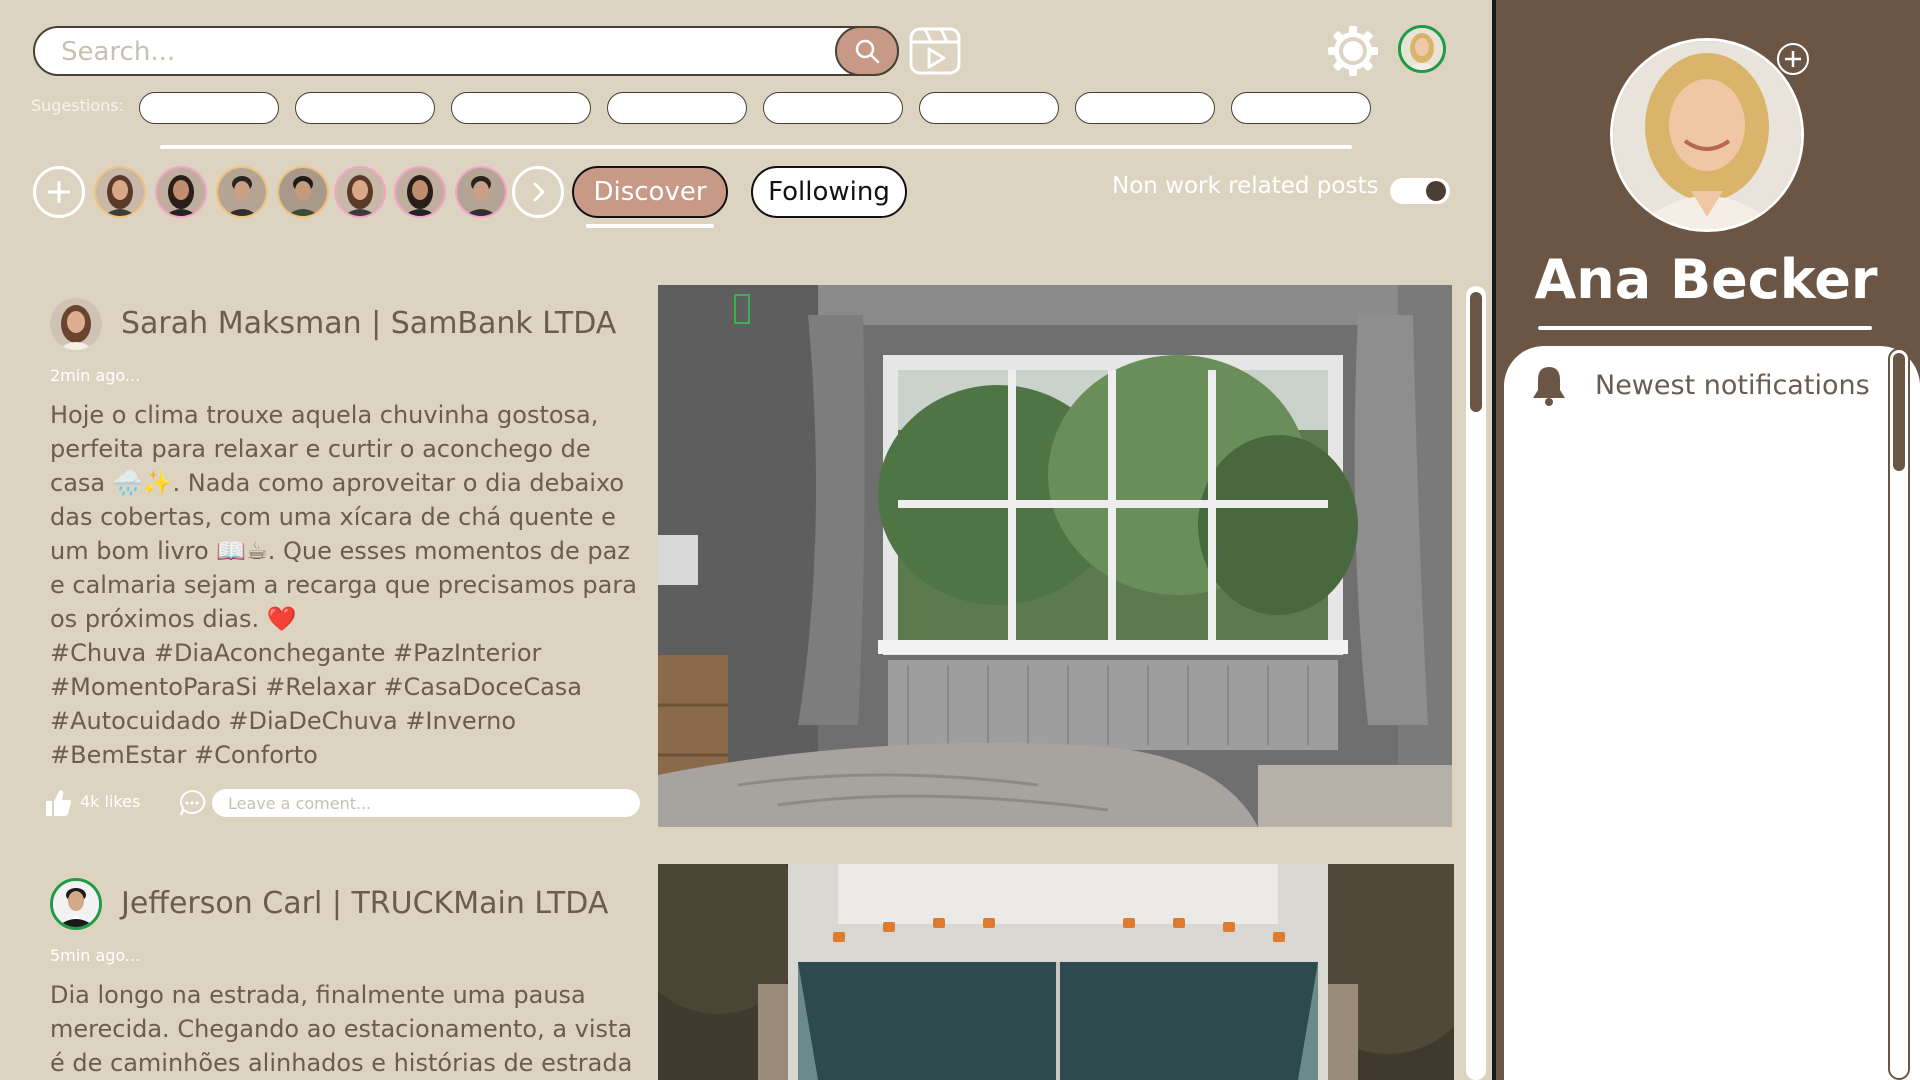 The image size is (1920, 1080). What do you see at coordinates (1436, 191) in the screenshot?
I see `toggle-knob` at bounding box center [1436, 191].